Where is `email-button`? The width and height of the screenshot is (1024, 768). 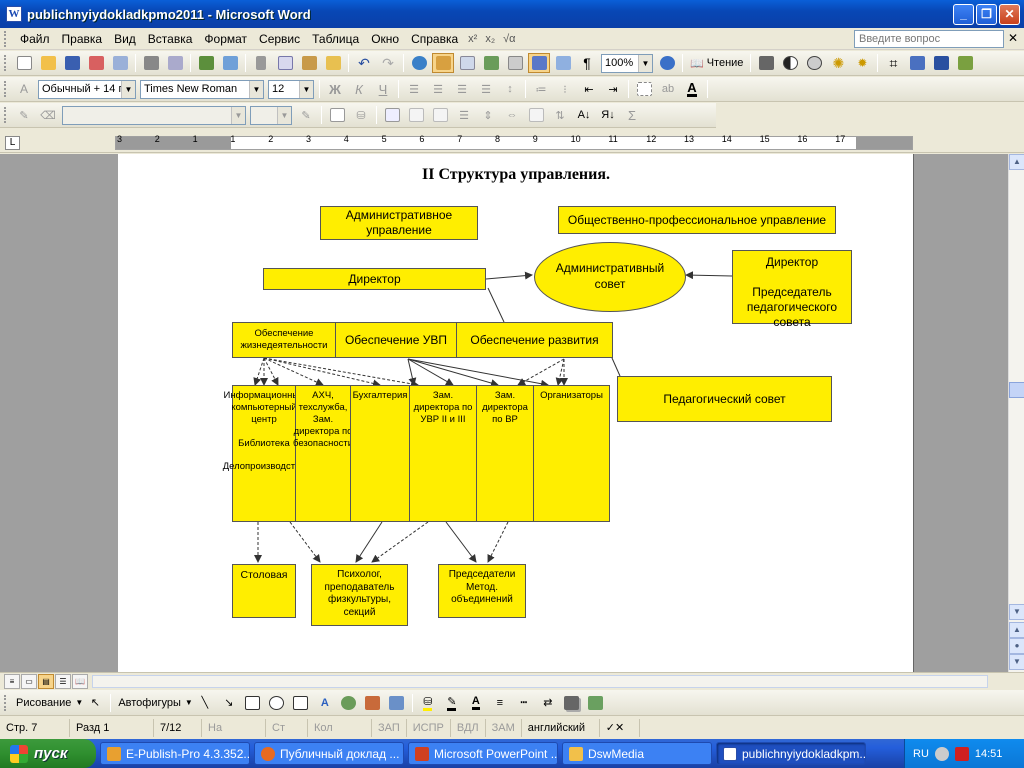
email-button is located at coordinates (120, 63).